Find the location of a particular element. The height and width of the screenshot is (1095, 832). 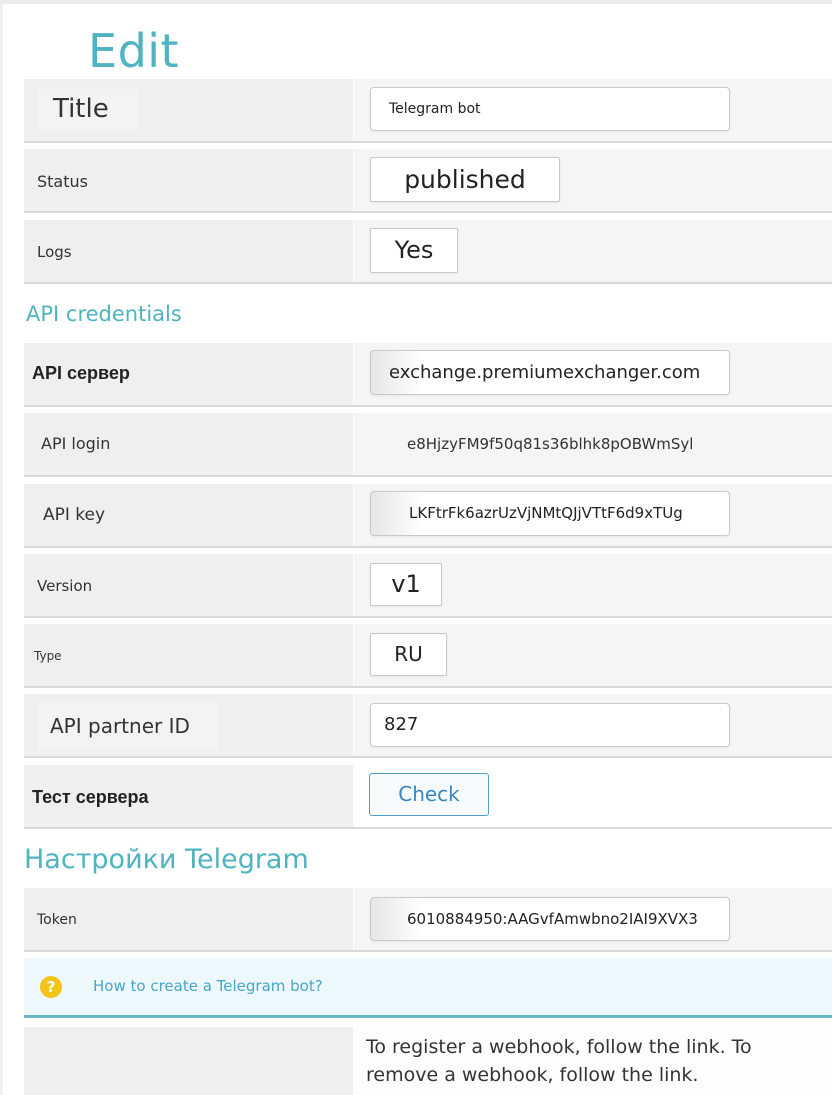

version-row: Version v1 is located at coordinates (428, 586).